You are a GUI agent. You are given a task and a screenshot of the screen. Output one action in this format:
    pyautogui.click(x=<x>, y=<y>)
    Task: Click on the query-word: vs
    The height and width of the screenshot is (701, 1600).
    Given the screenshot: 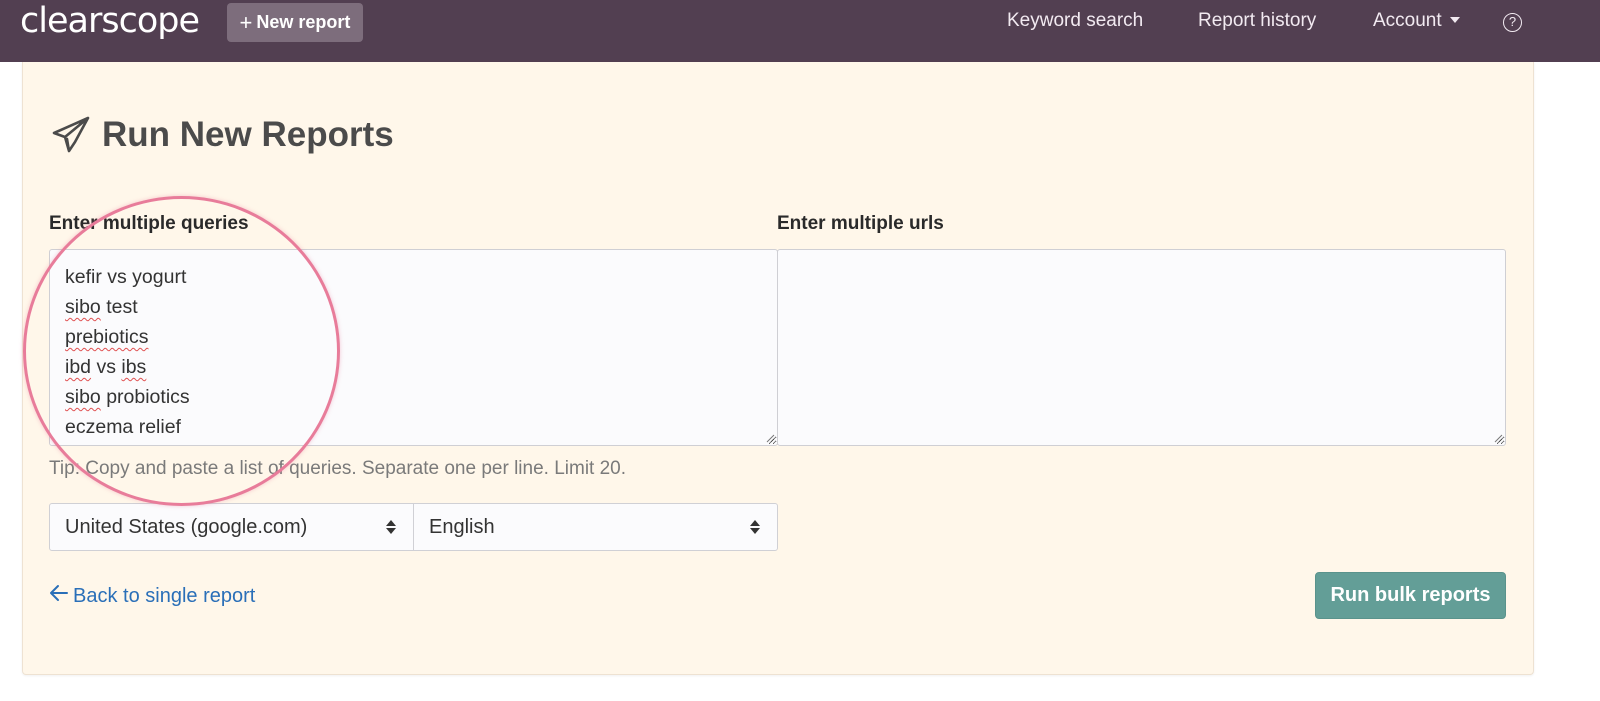 What is the action you would take?
    pyautogui.click(x=106, y=367)
    